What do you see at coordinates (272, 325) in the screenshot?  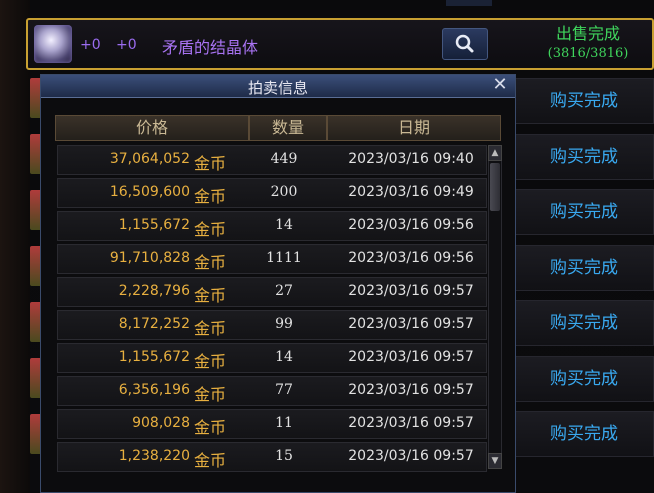 I see `table-row: 8,172,252 金币 99 2023/03/16 09:57` at bounding box center [272, 325].